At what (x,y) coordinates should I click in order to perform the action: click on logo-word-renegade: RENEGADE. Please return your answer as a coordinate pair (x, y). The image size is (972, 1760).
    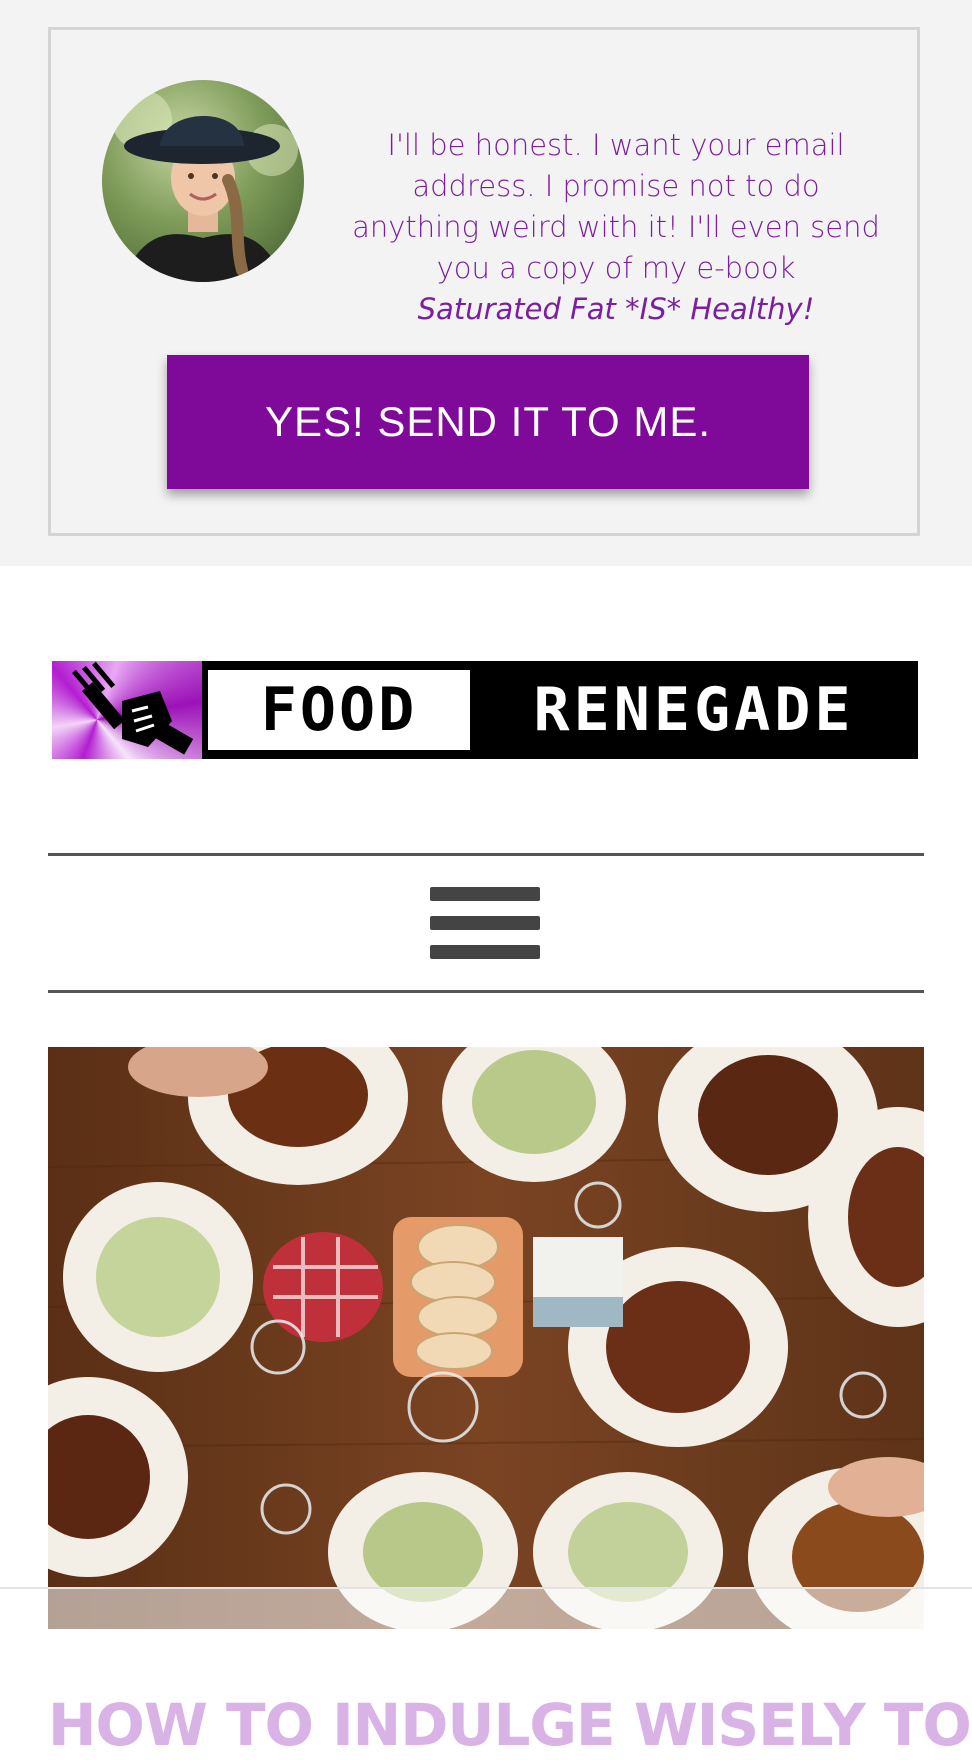
    Looking at the image, I should click on (694, 710).